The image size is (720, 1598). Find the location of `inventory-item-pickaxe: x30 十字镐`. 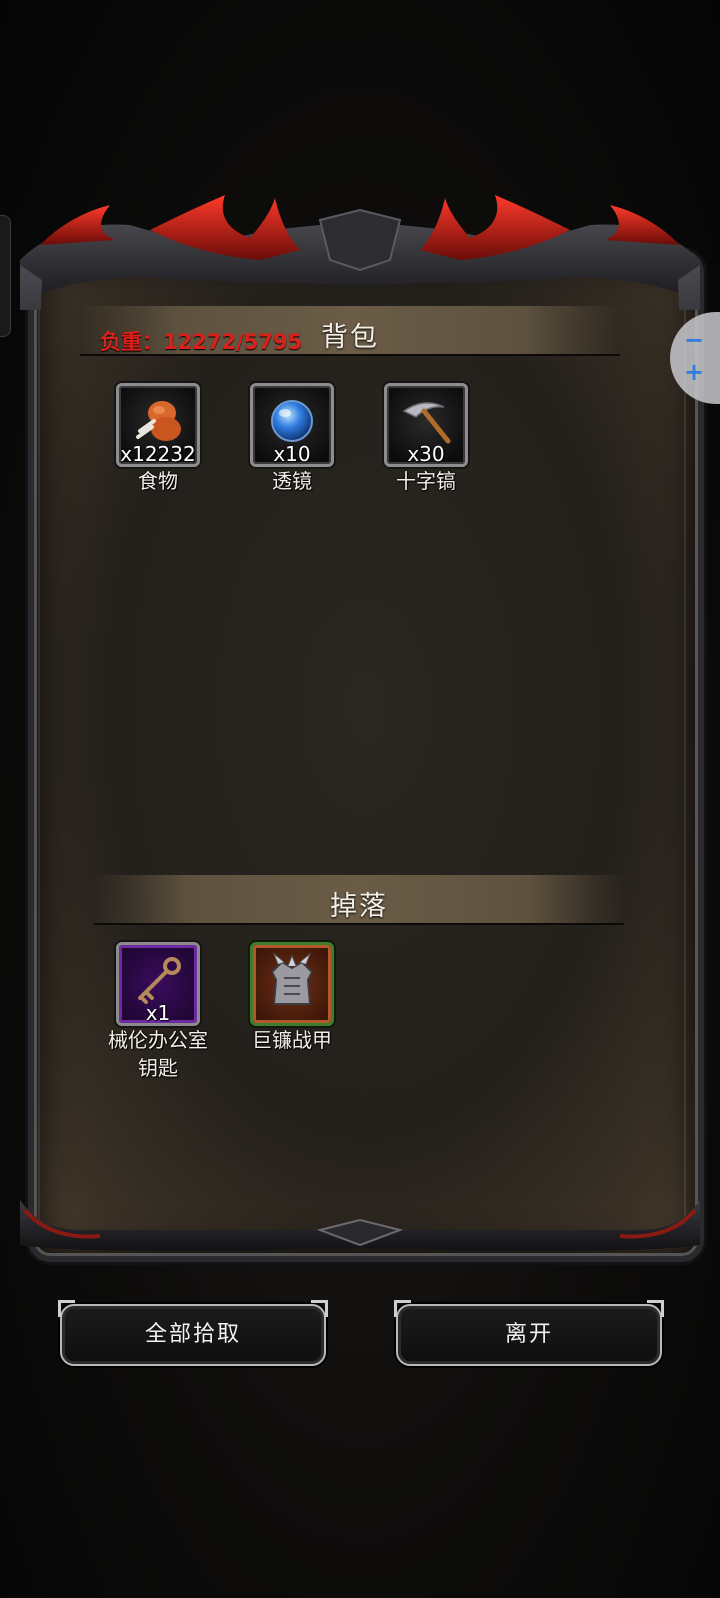

inventory-item-pickaxe: x30 十字镐 is located at coordinates (426, 439).